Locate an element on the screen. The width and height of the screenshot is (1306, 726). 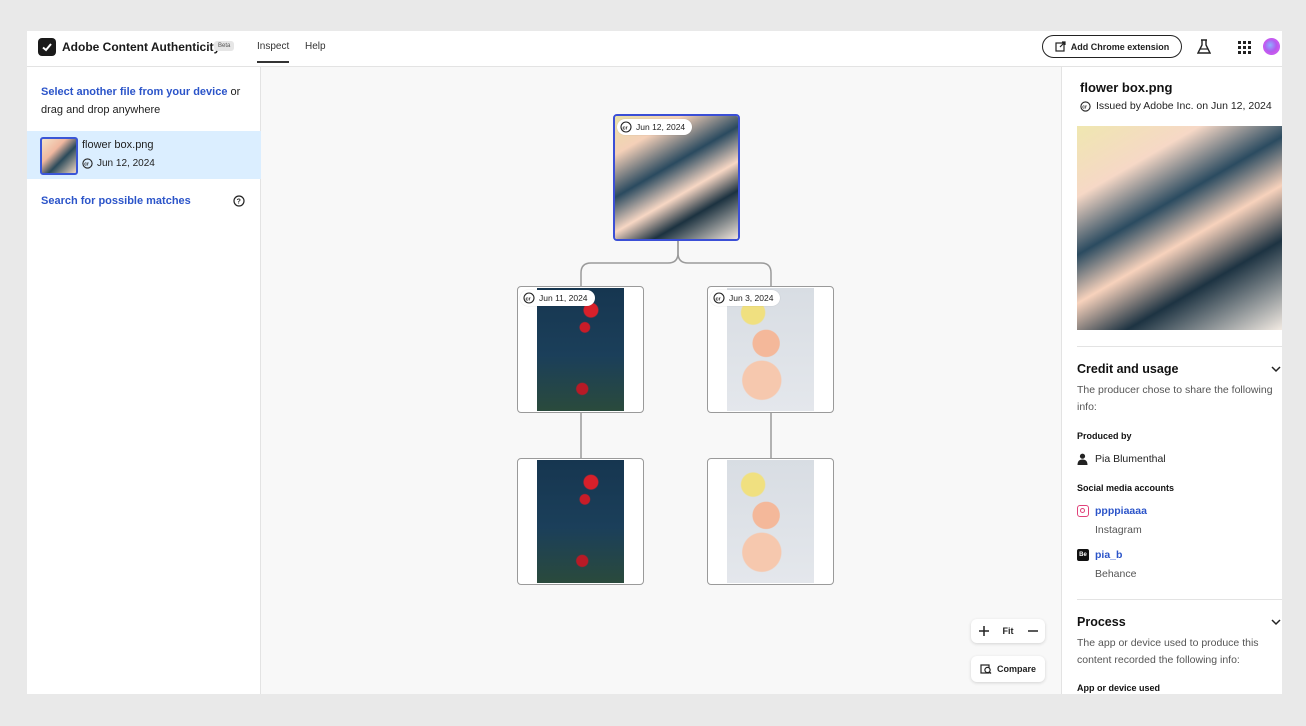
issued-info: cr Issued by Adobe Inc. on Jun 12, 2024 is located at coordinates (1176, 106).